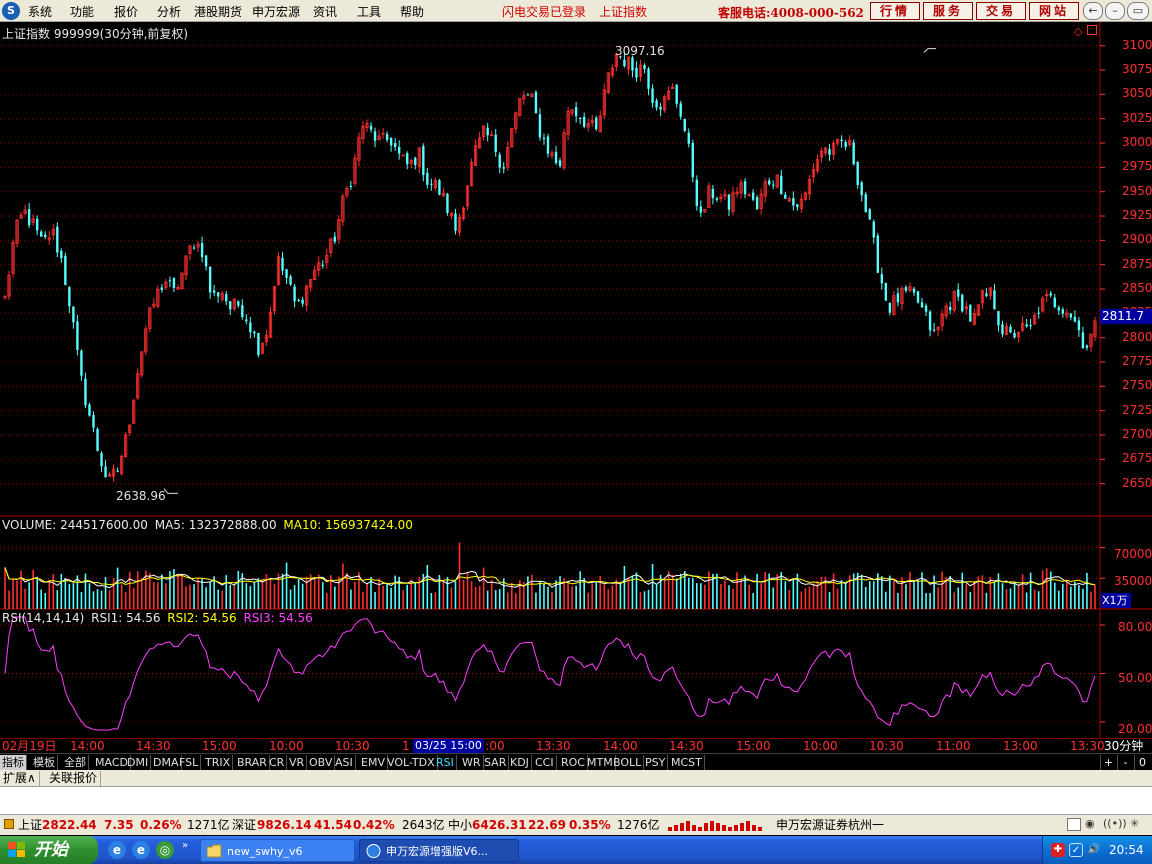  Describe the element at coordinates (623, 11) in the screenshot. I see `current-index-label: 上证指数` at that location.